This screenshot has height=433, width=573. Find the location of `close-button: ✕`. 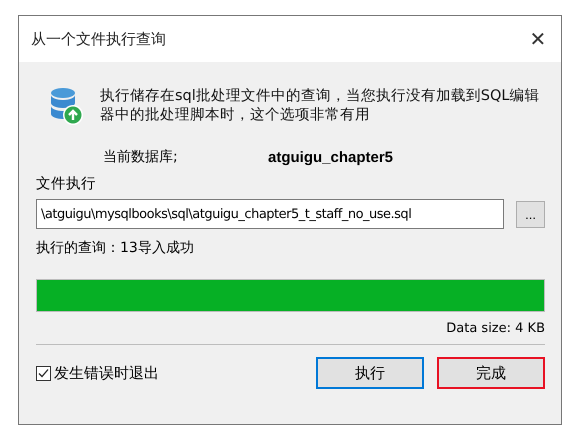

close-button: ✕ is located at coordinates (538, 39).